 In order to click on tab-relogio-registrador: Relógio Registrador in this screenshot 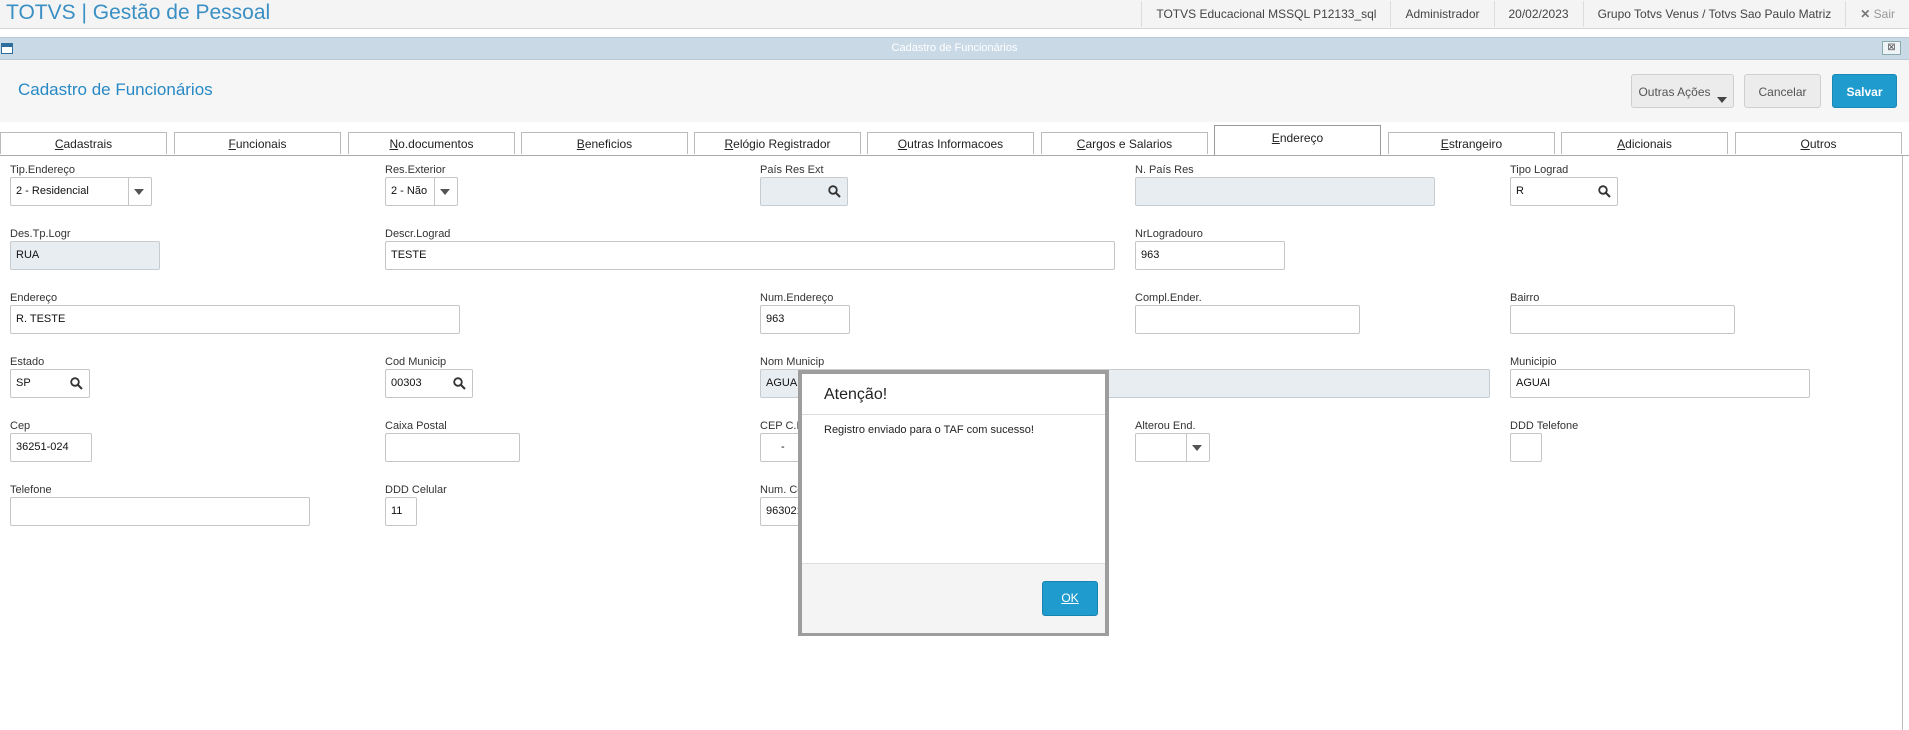, I will do `click(777, 143)`.